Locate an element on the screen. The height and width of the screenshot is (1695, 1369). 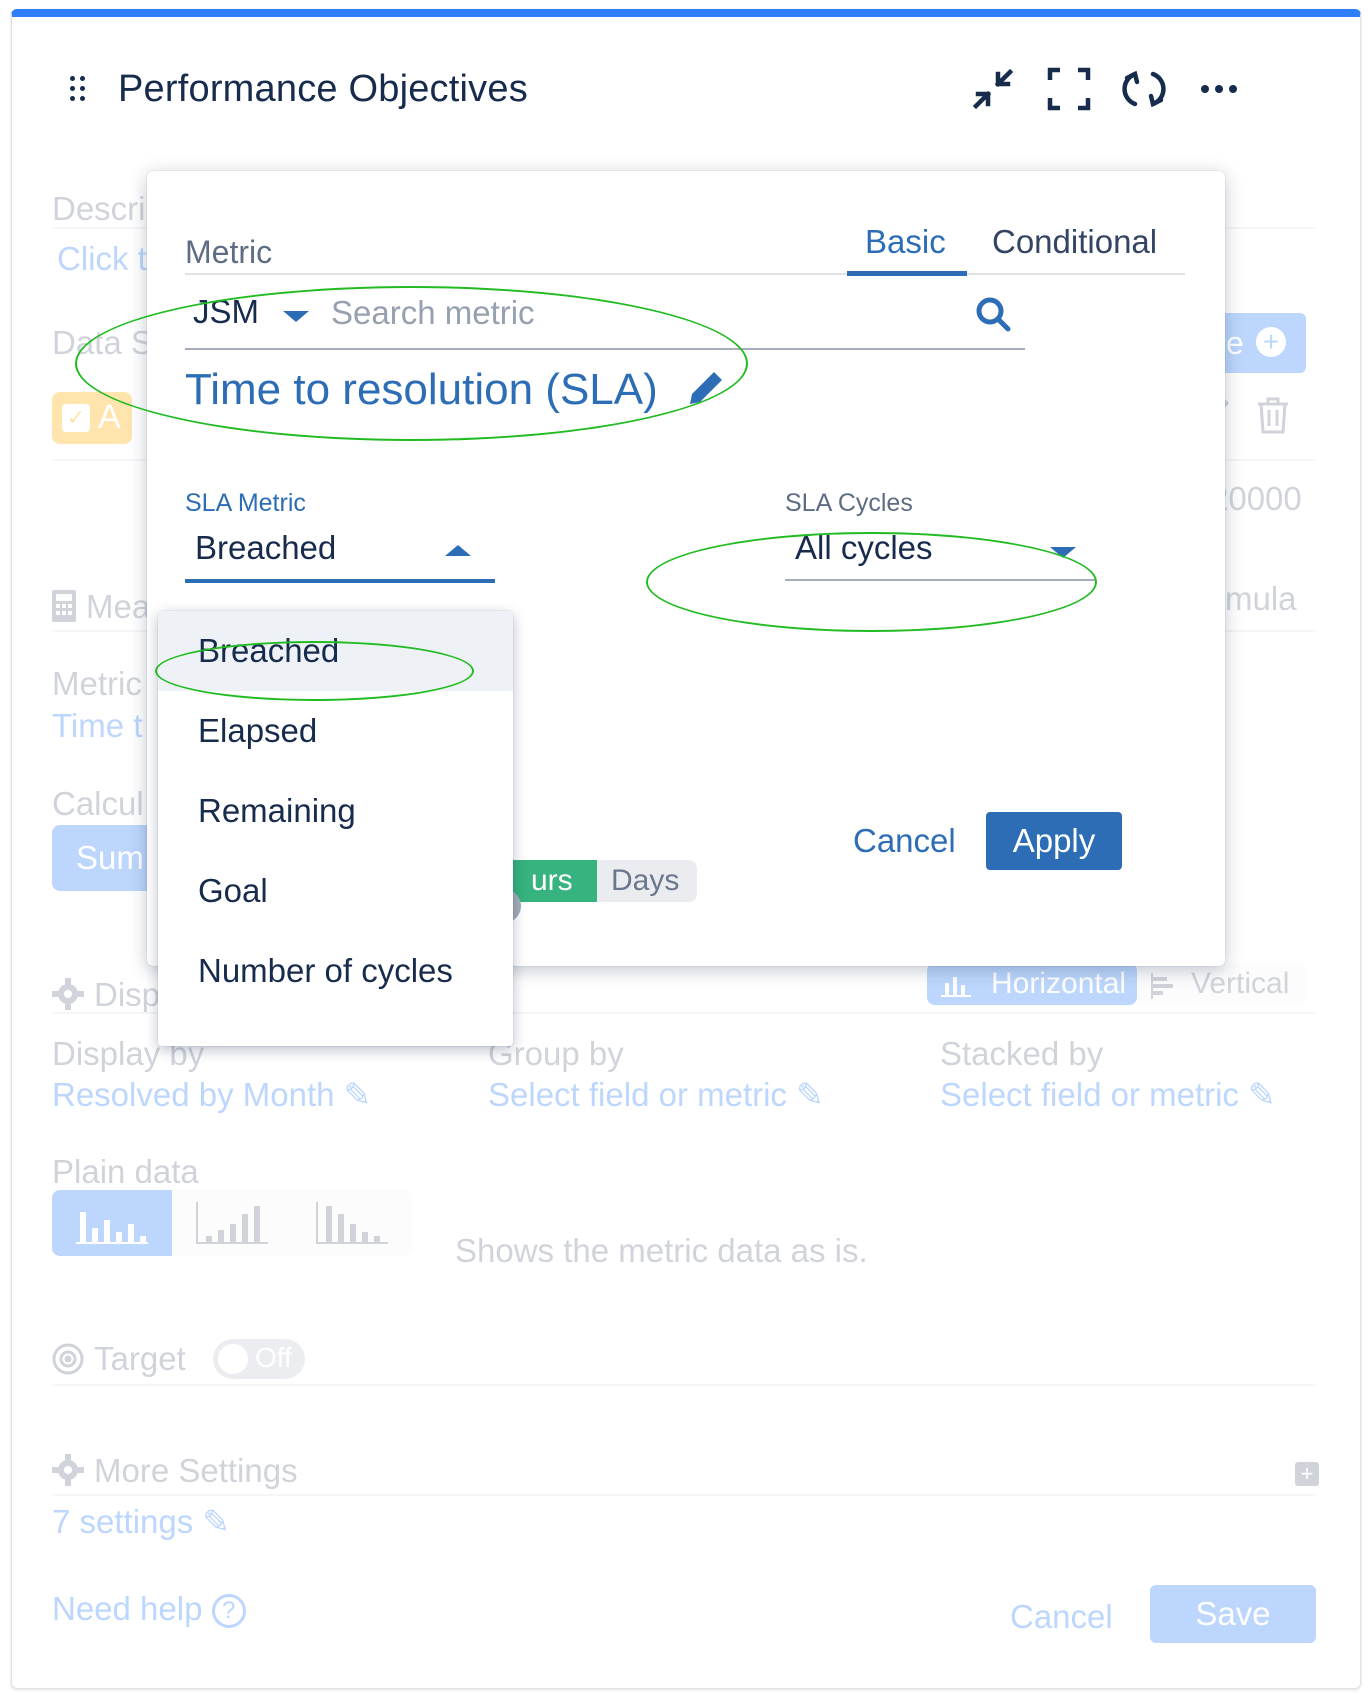
display-by-value: Resolved by Month ✎ is located at coordinates (211, 1094).